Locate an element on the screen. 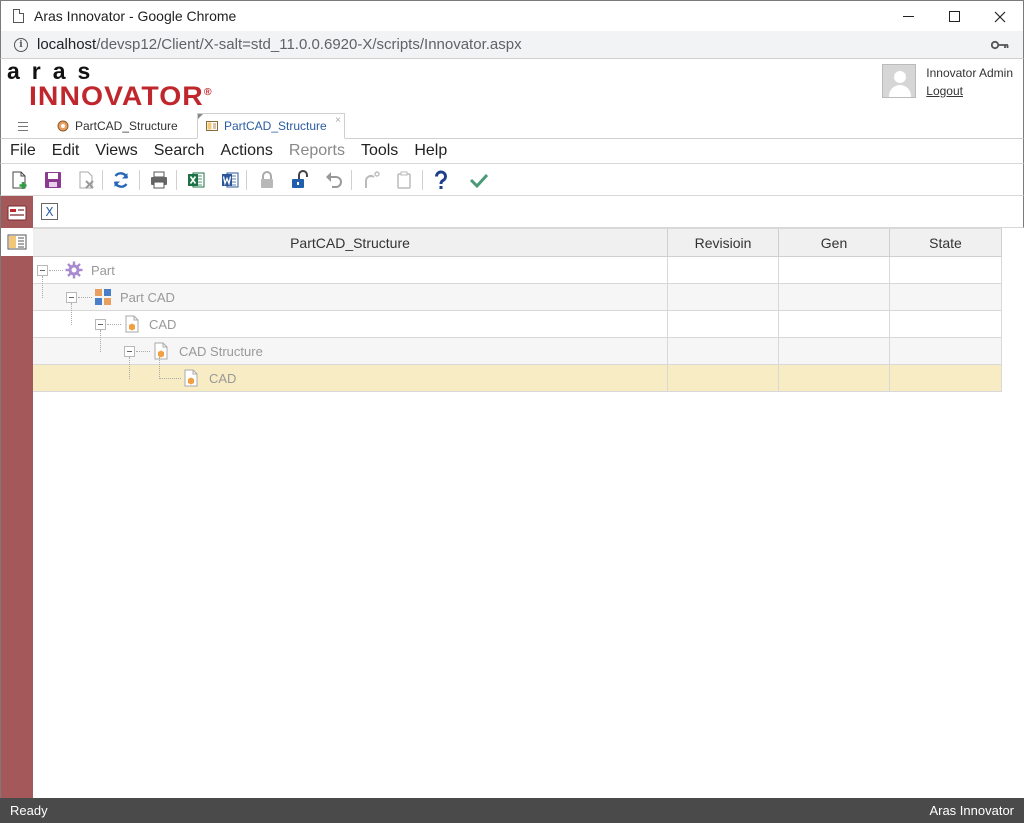 Image resolution: width=1024 pixels, height=823 pixels. column-header-name: PartCAD_Structure is located at coordinates (350, 242).